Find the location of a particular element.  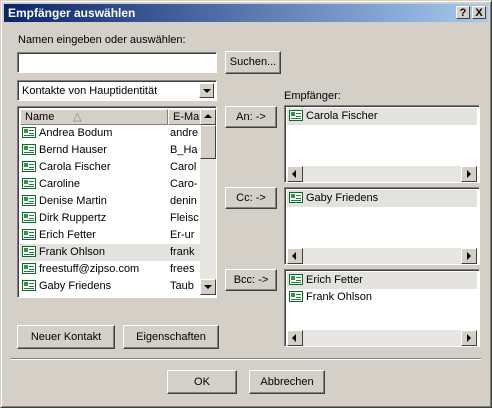

bcc-recipient-row: Frank Ohlson is located at coordinates (382, 297).